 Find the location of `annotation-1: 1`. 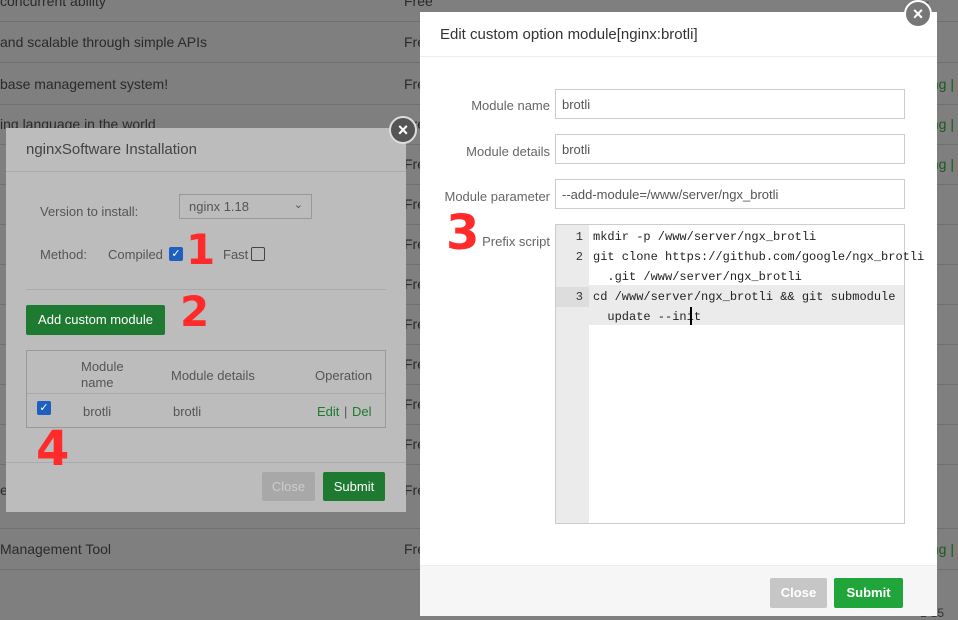

annotation-1: 1 is located at coordinates (201, 249).